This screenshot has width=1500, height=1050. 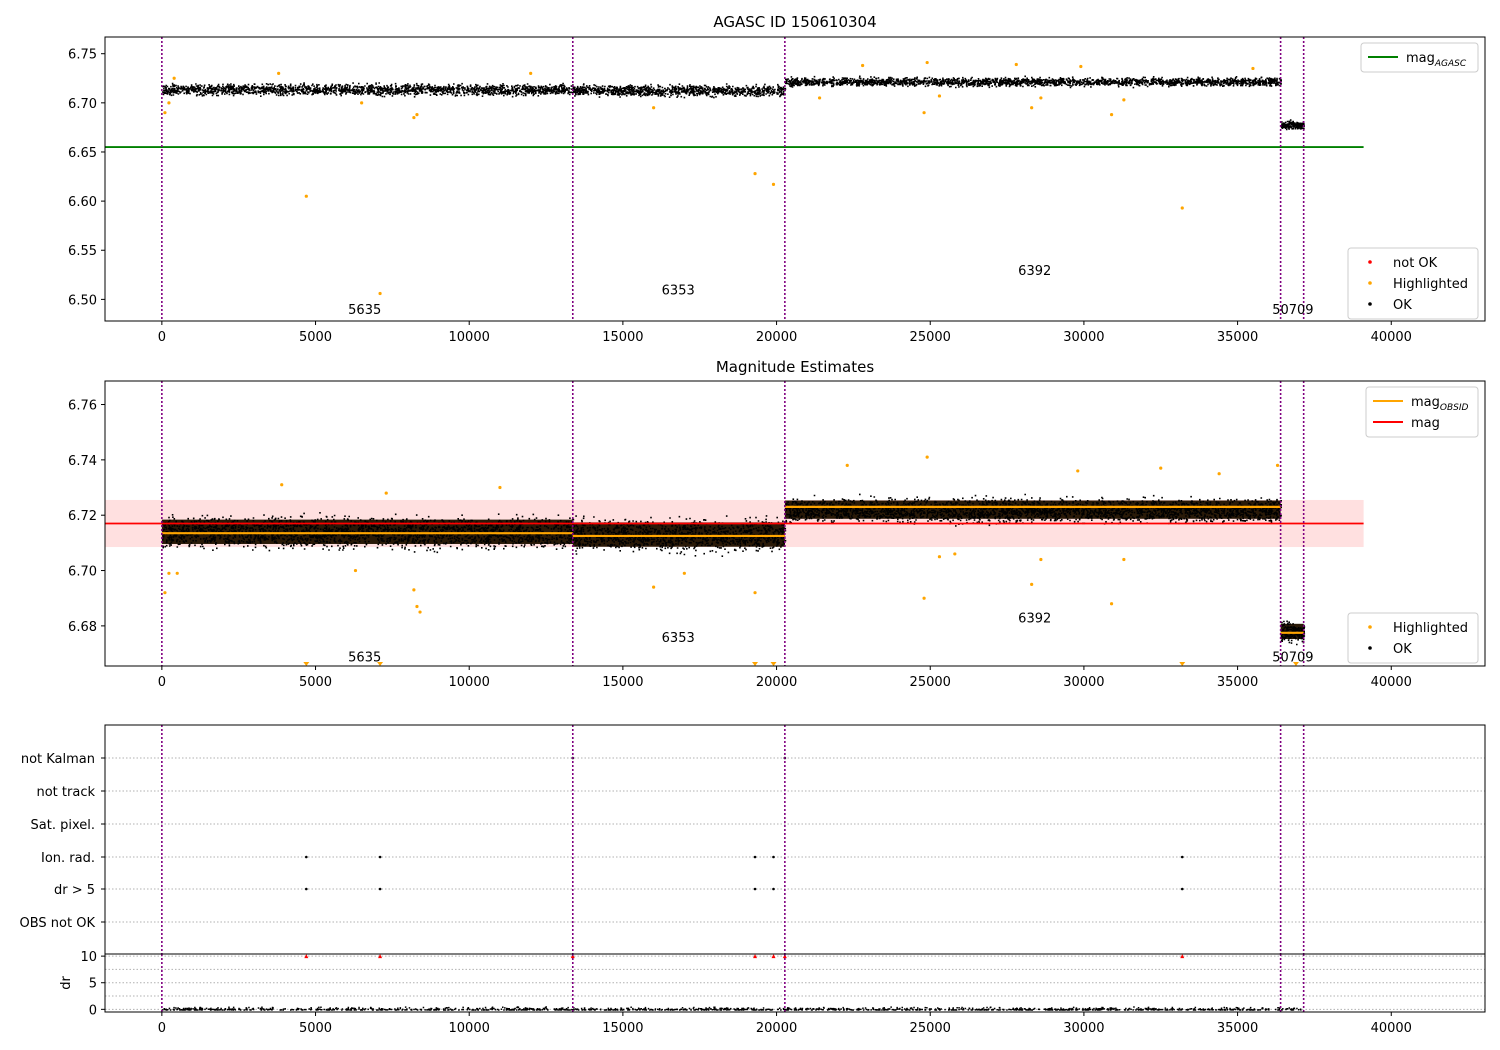 What do you see at coordinates (678, 291) in the screenshot?
I see `obsid-label: 6353` at bounding box center [678, 291].